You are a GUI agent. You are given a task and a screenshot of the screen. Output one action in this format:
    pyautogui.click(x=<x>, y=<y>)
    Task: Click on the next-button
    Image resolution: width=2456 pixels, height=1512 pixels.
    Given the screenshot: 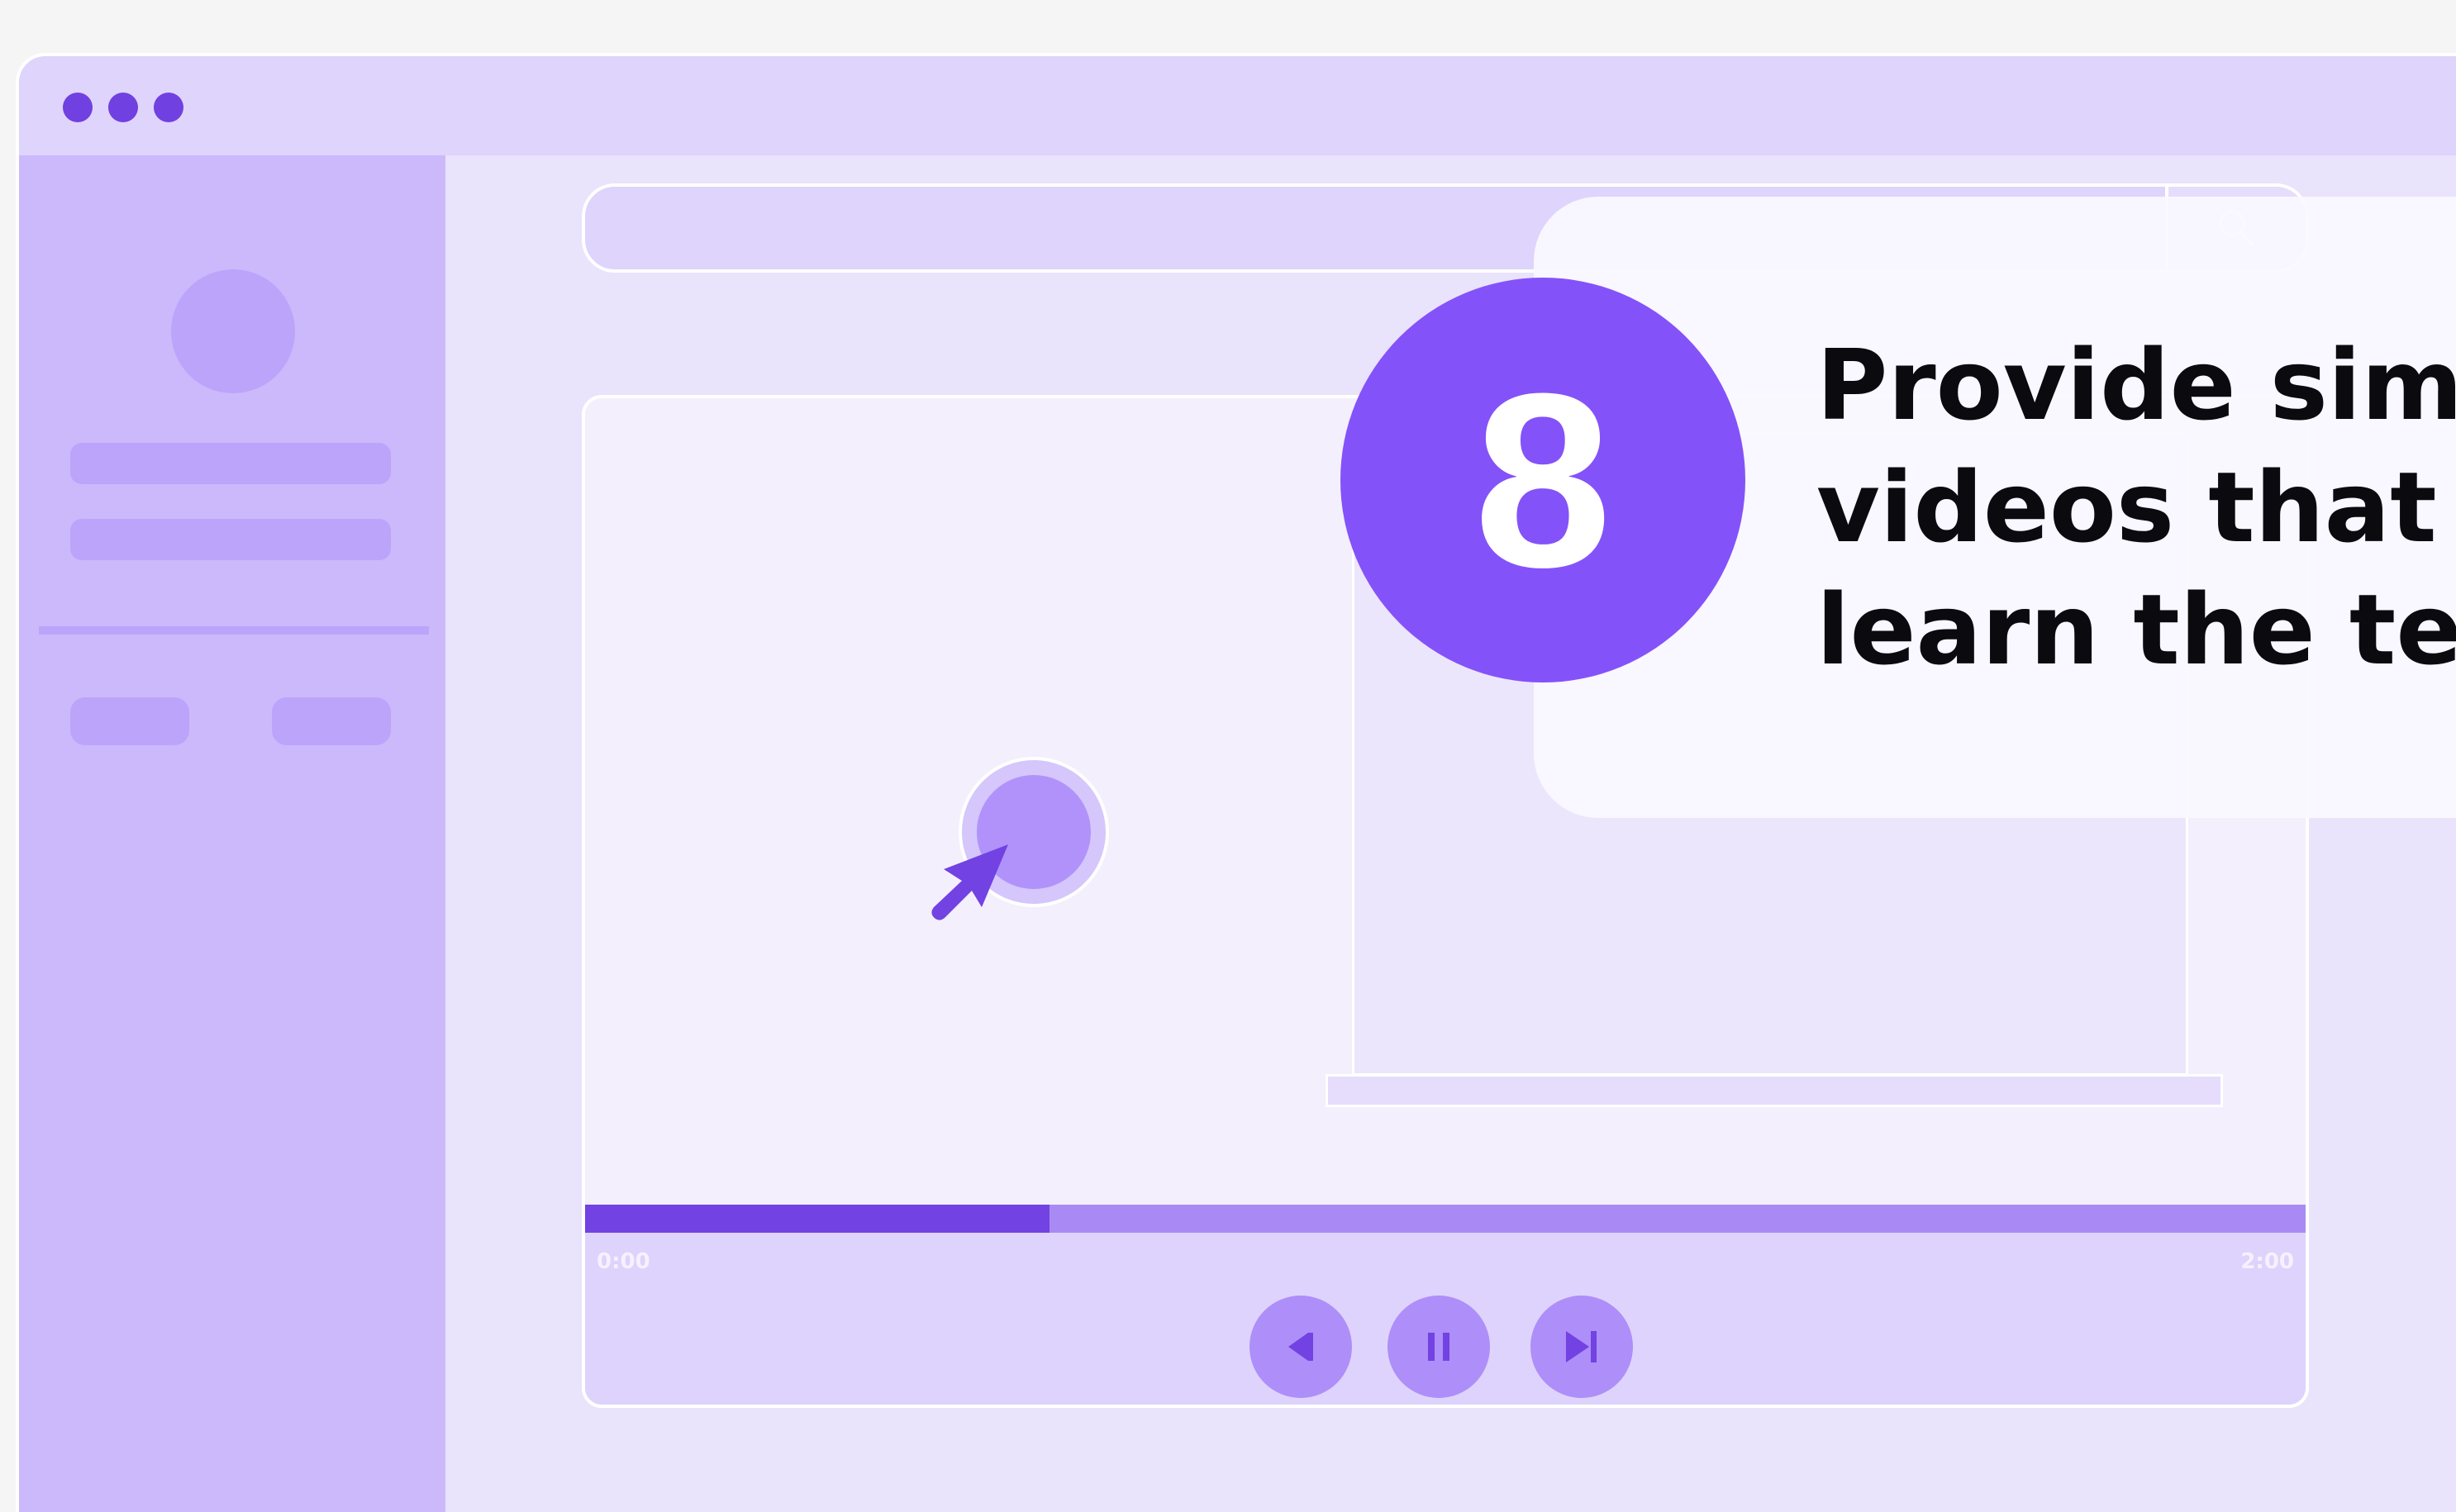 What is the action you would take?
    pyautogui.click(x=1582, y=1347)
    